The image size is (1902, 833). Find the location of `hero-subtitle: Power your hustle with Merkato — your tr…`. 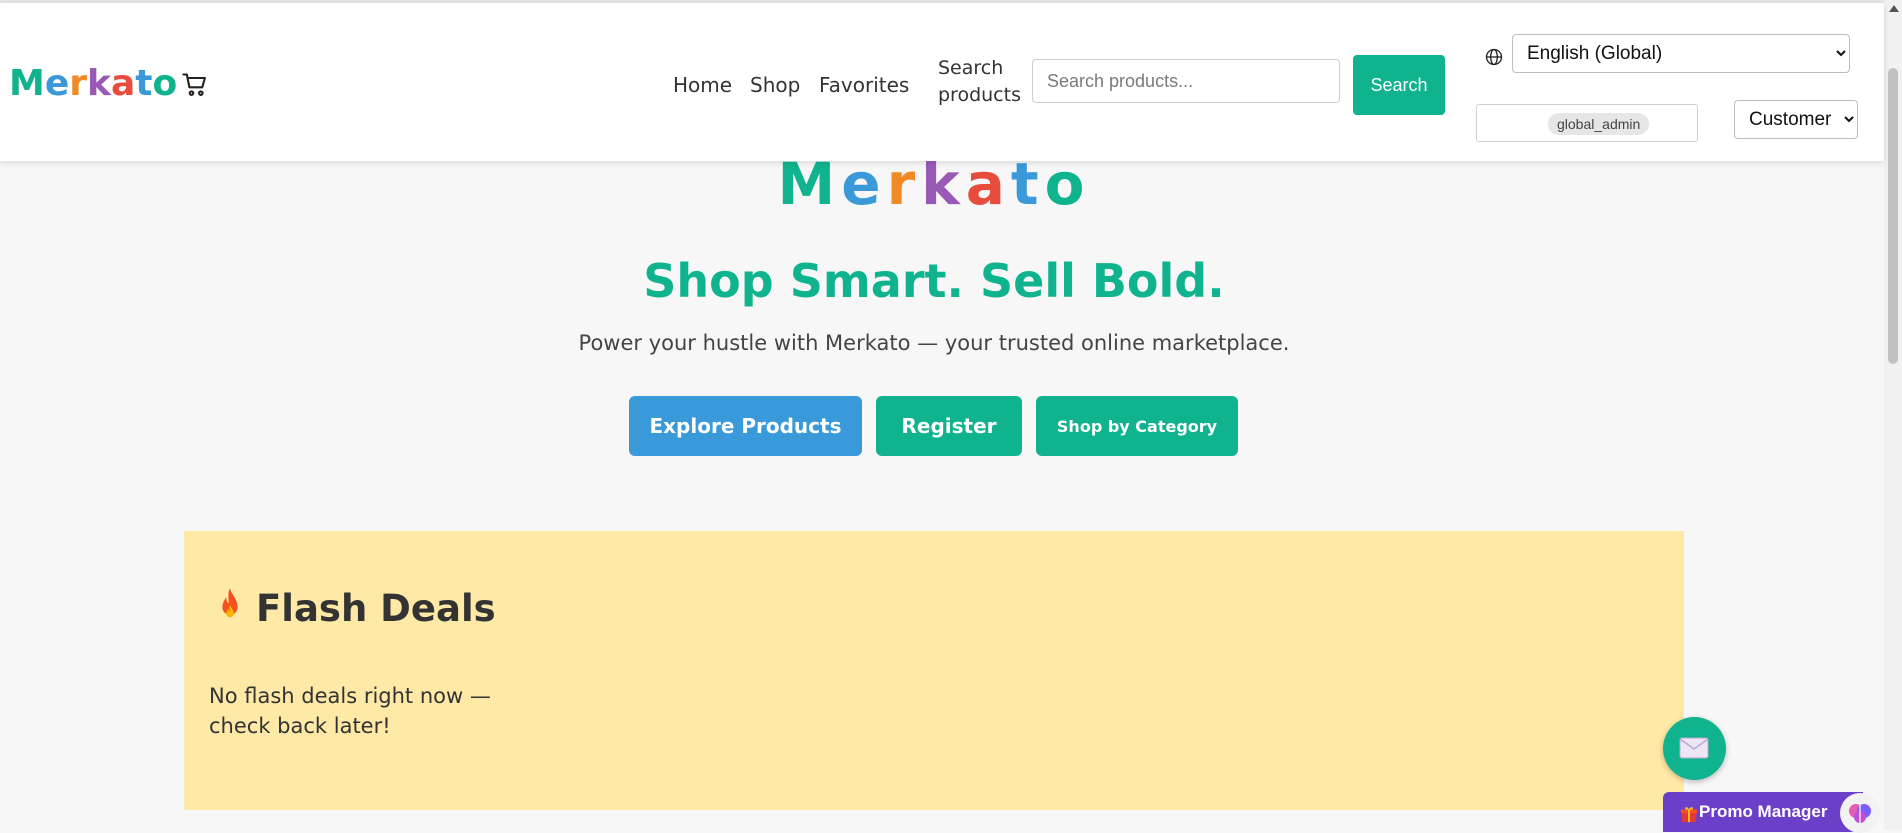

hero-subtitle: Power your hustle with Merkato — your tr… is located at coordinates (934, 343).